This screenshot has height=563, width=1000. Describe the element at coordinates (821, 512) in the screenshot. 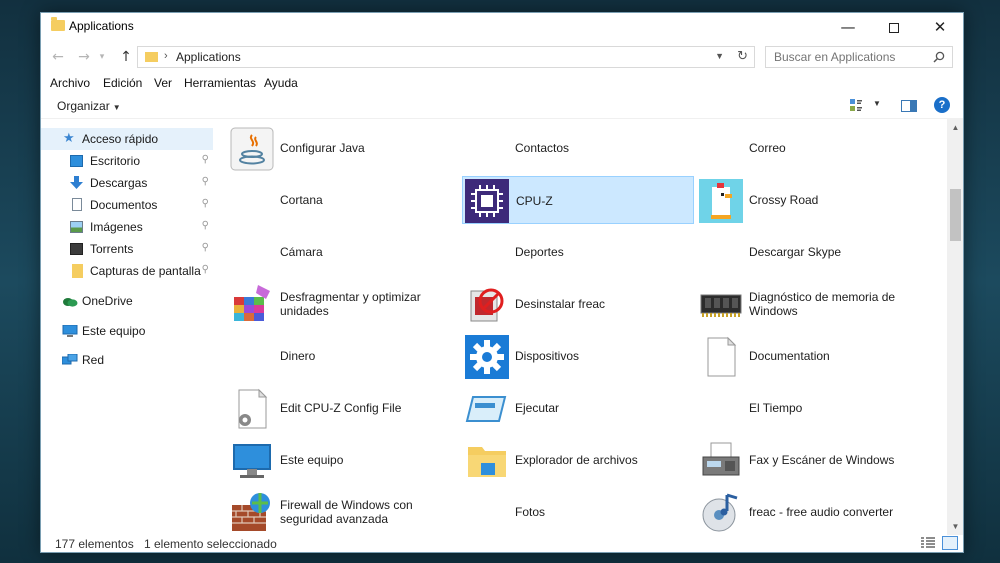

I see `item-label: freac - free audio converter` at that location.